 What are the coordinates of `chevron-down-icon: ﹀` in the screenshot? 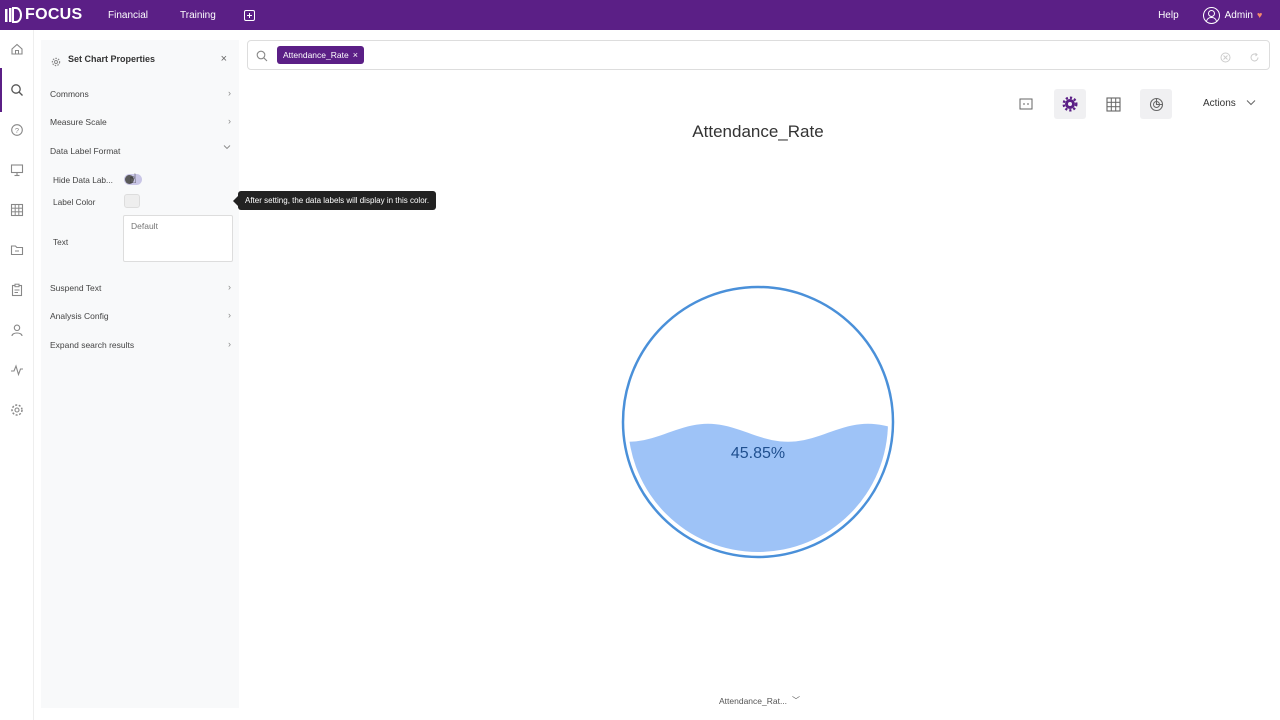 It's located at (796, 700).